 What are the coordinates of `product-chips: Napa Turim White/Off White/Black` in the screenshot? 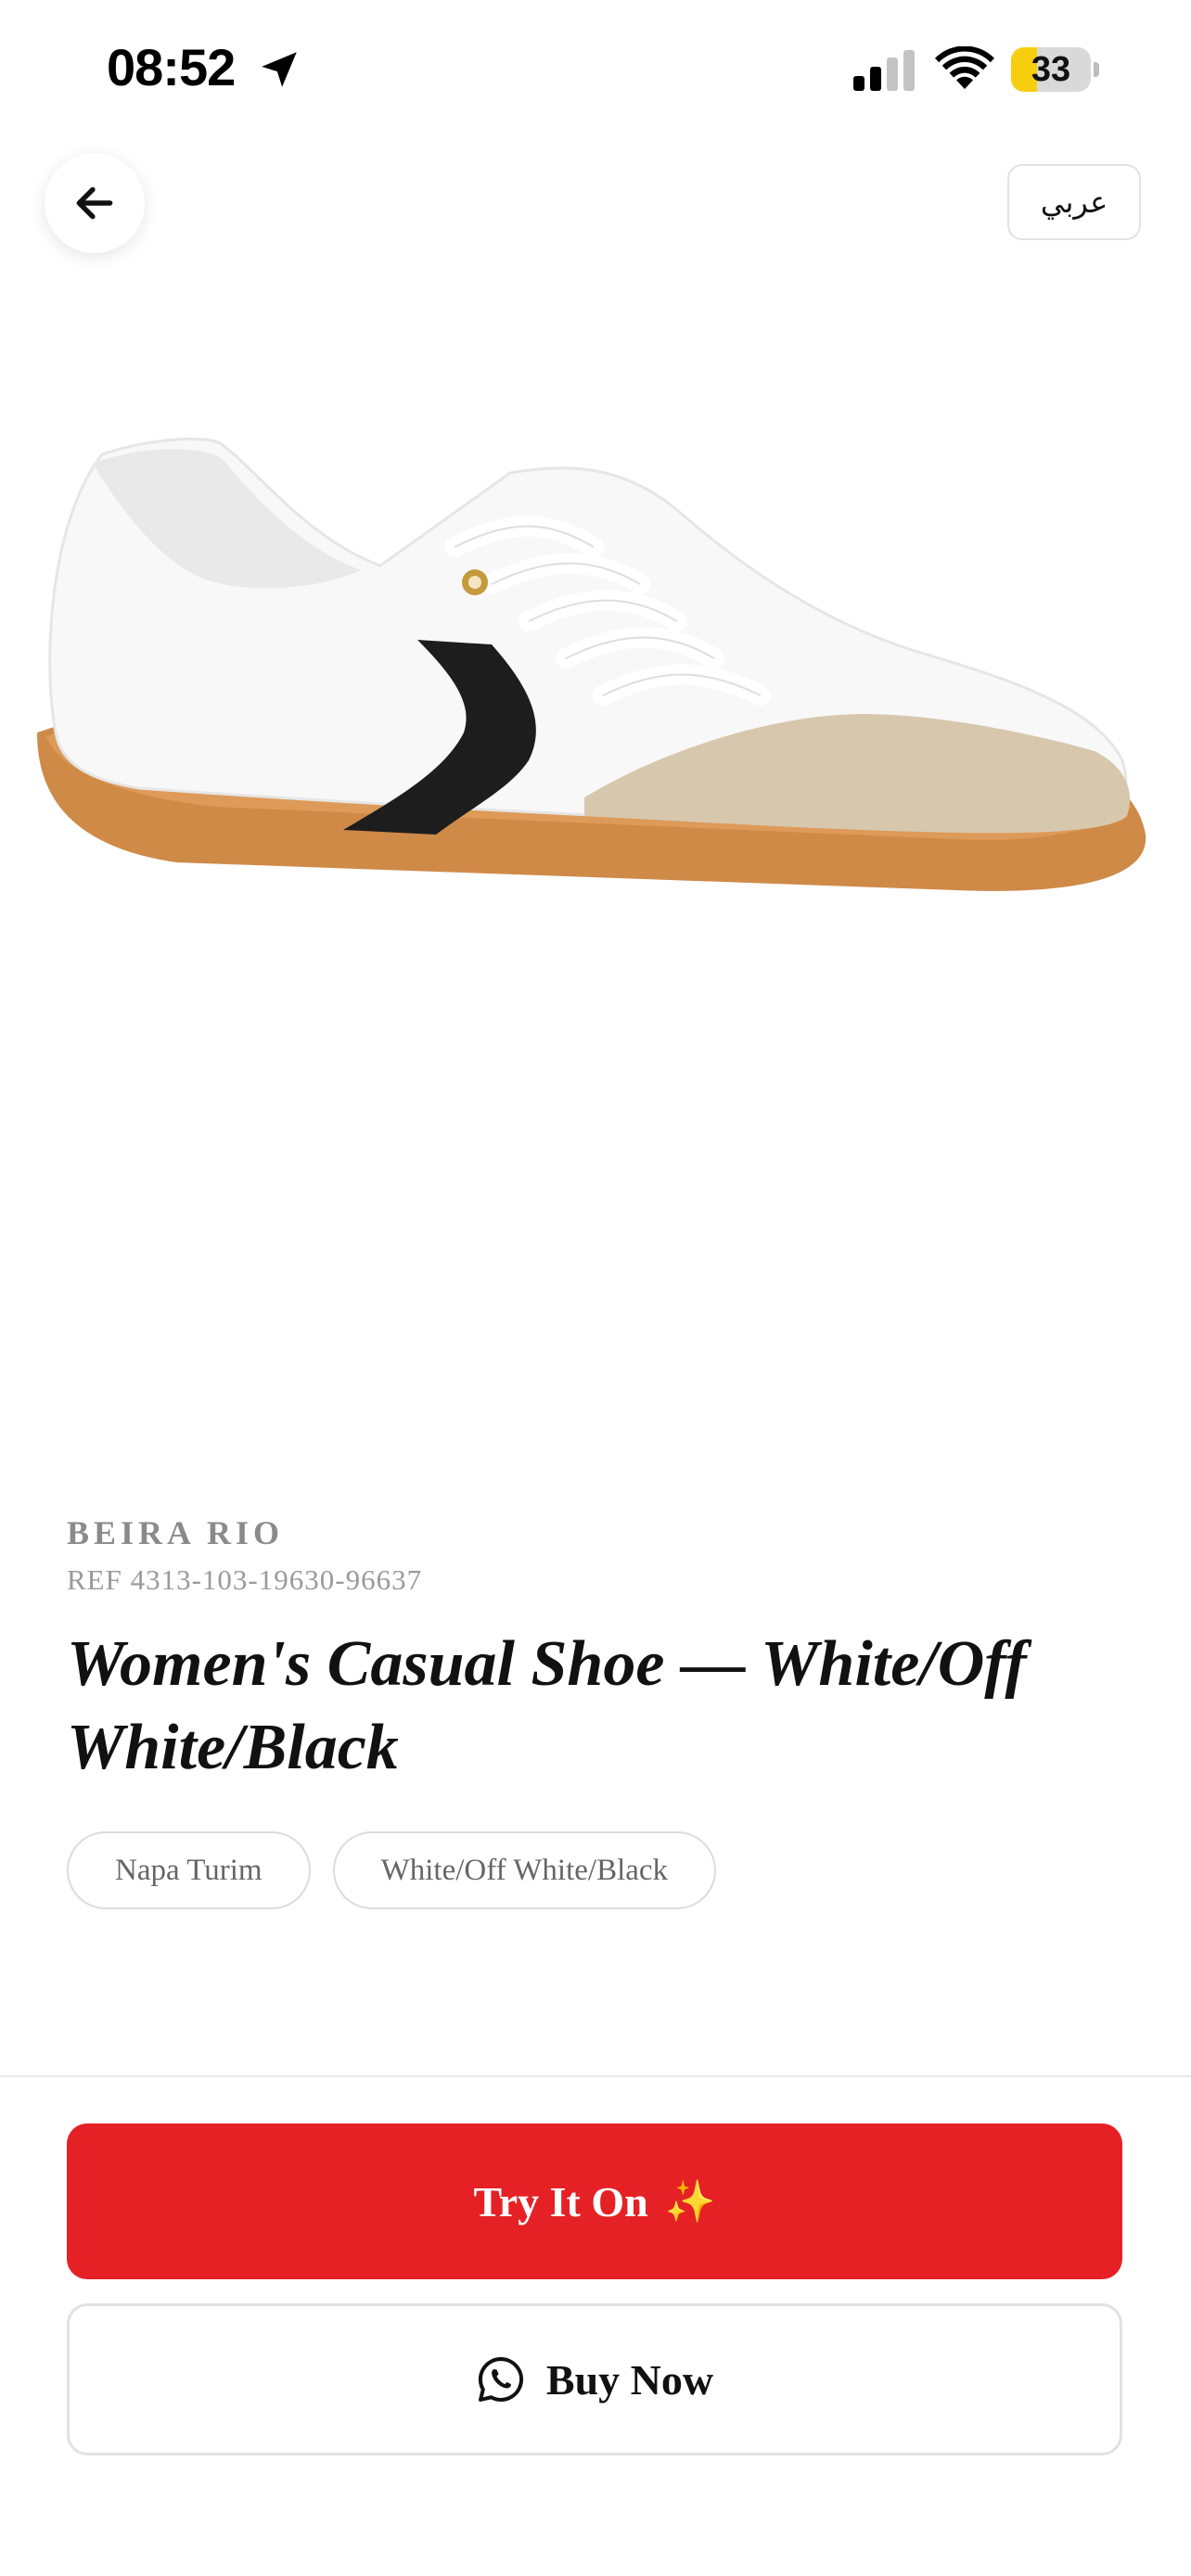 It's located at (392, 1870).